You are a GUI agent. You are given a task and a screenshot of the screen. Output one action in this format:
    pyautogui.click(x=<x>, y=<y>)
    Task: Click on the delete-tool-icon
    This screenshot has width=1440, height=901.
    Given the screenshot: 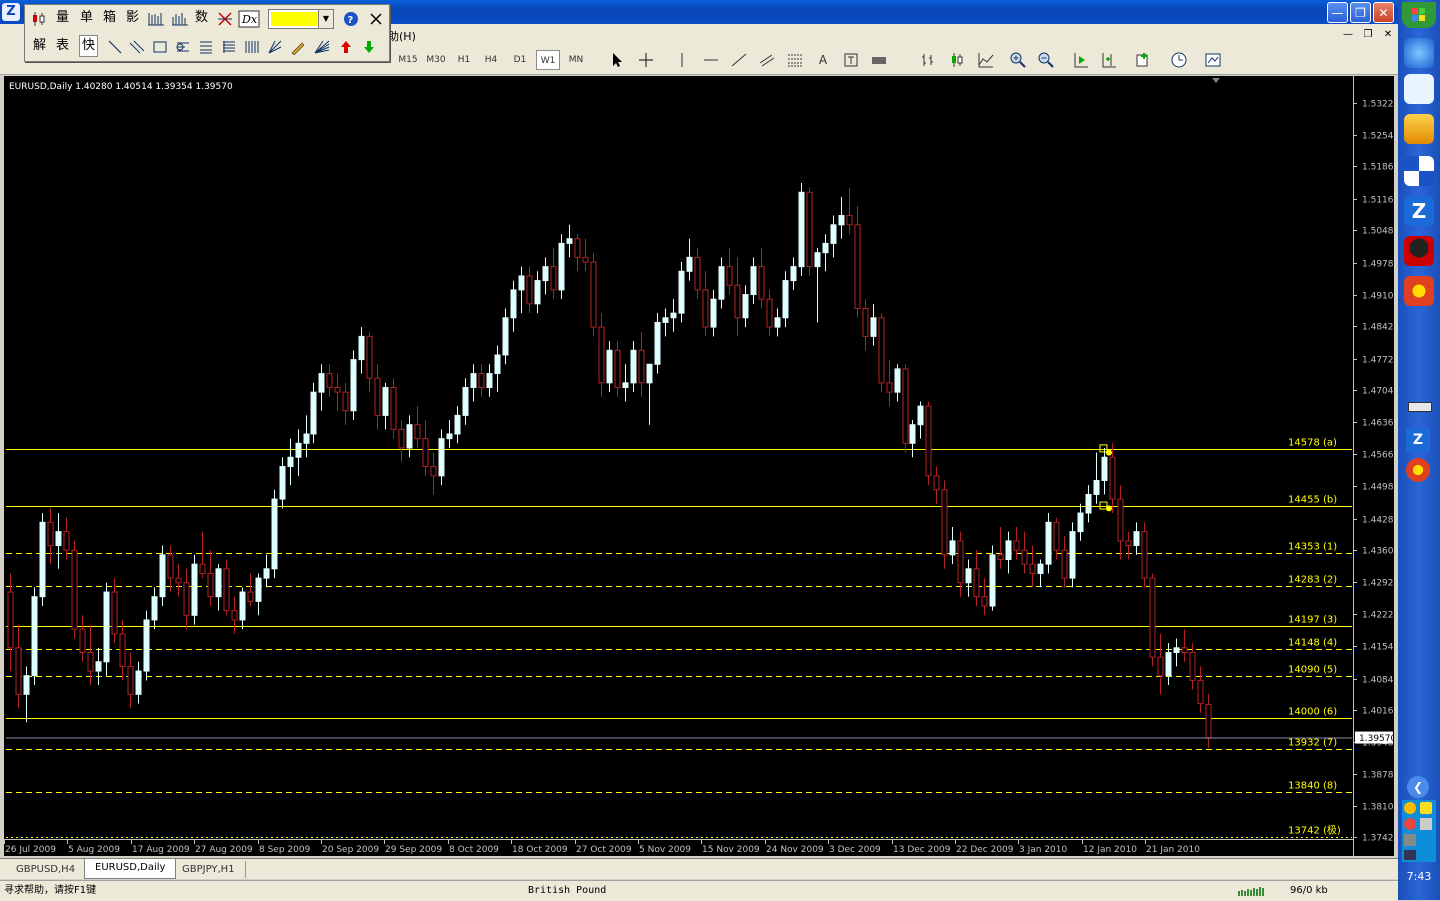 What is the action you would take?
    pyautogui.click(x=225, y=19)
    